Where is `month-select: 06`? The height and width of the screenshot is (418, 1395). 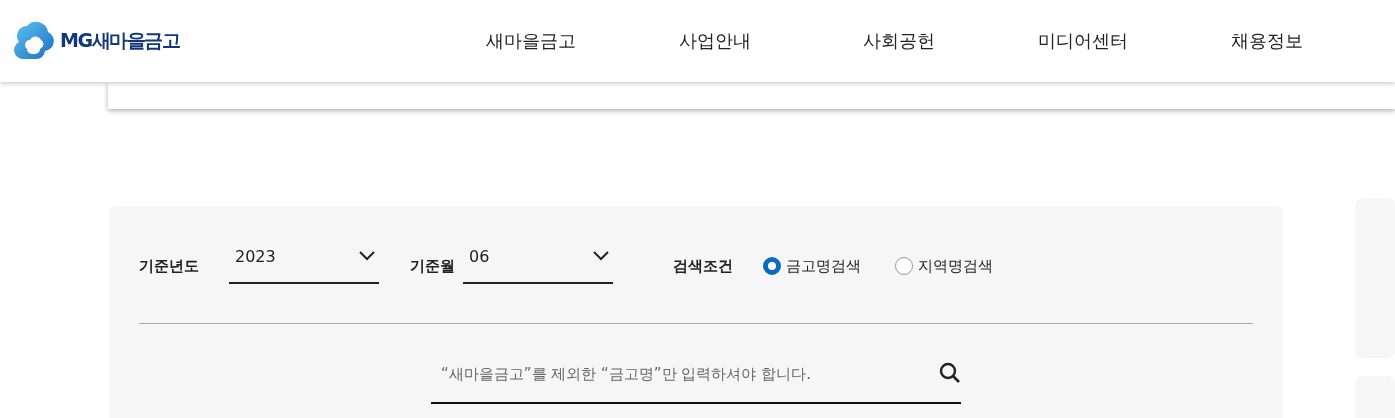 month-select: 06 is located at coordinates (538, 261).